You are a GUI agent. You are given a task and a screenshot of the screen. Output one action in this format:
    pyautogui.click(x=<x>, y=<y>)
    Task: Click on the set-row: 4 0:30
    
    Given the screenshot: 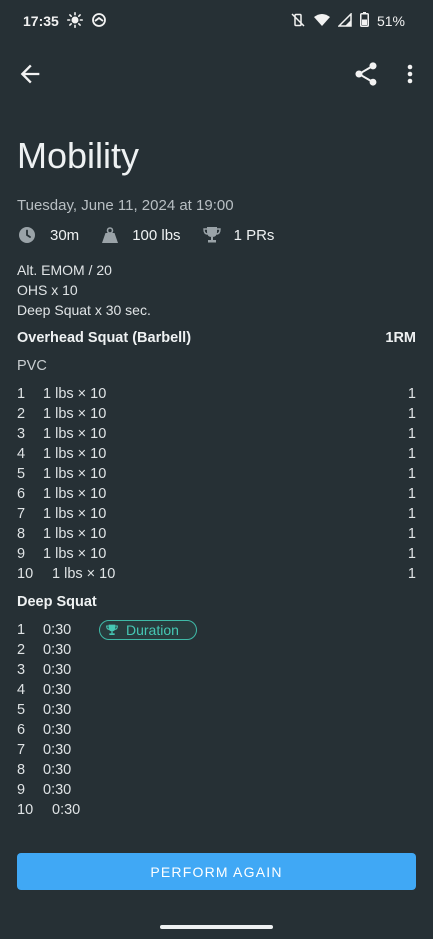 What is the action you would take?
    pyautogui.click(x=216, y=692)
    